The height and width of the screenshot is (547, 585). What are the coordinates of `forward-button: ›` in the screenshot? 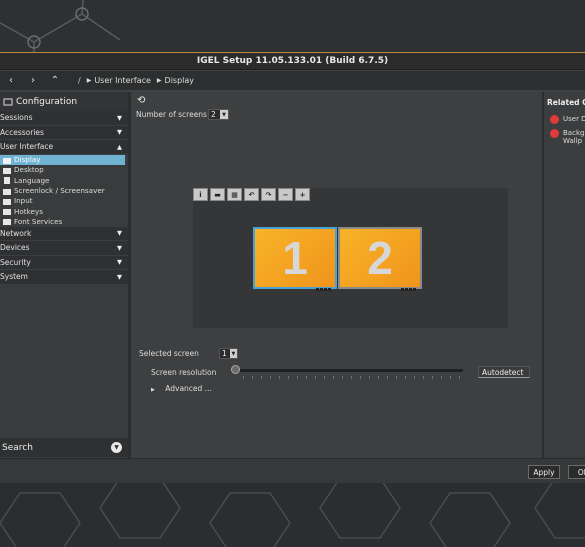 It's located at (33, 80).